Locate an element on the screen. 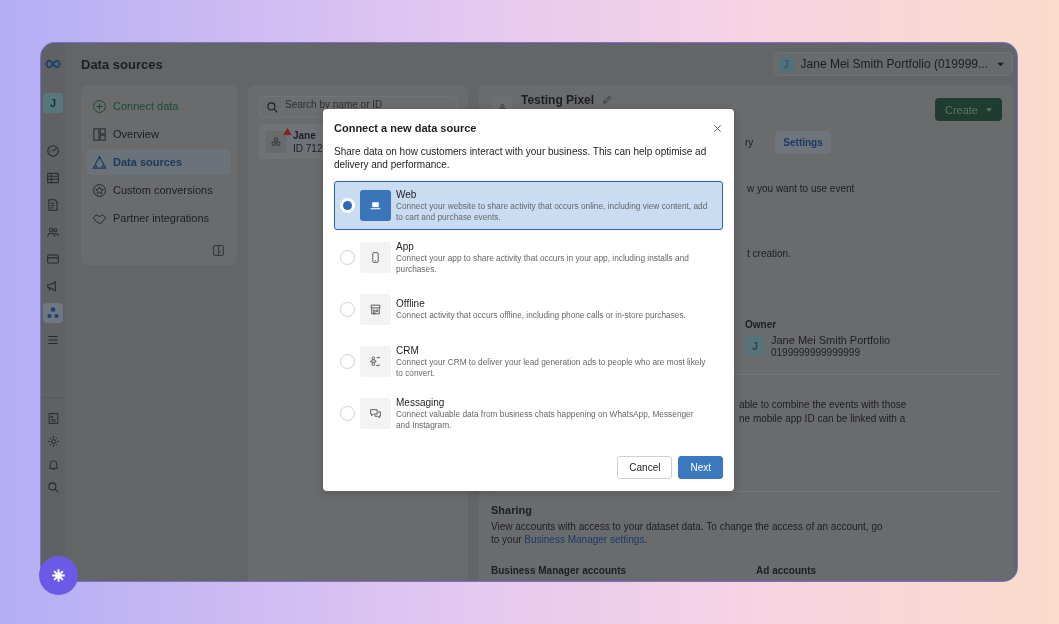 This screenshot has height=624, width=1059. nav-label: Partner integrations is located at coordinates (161, 218).